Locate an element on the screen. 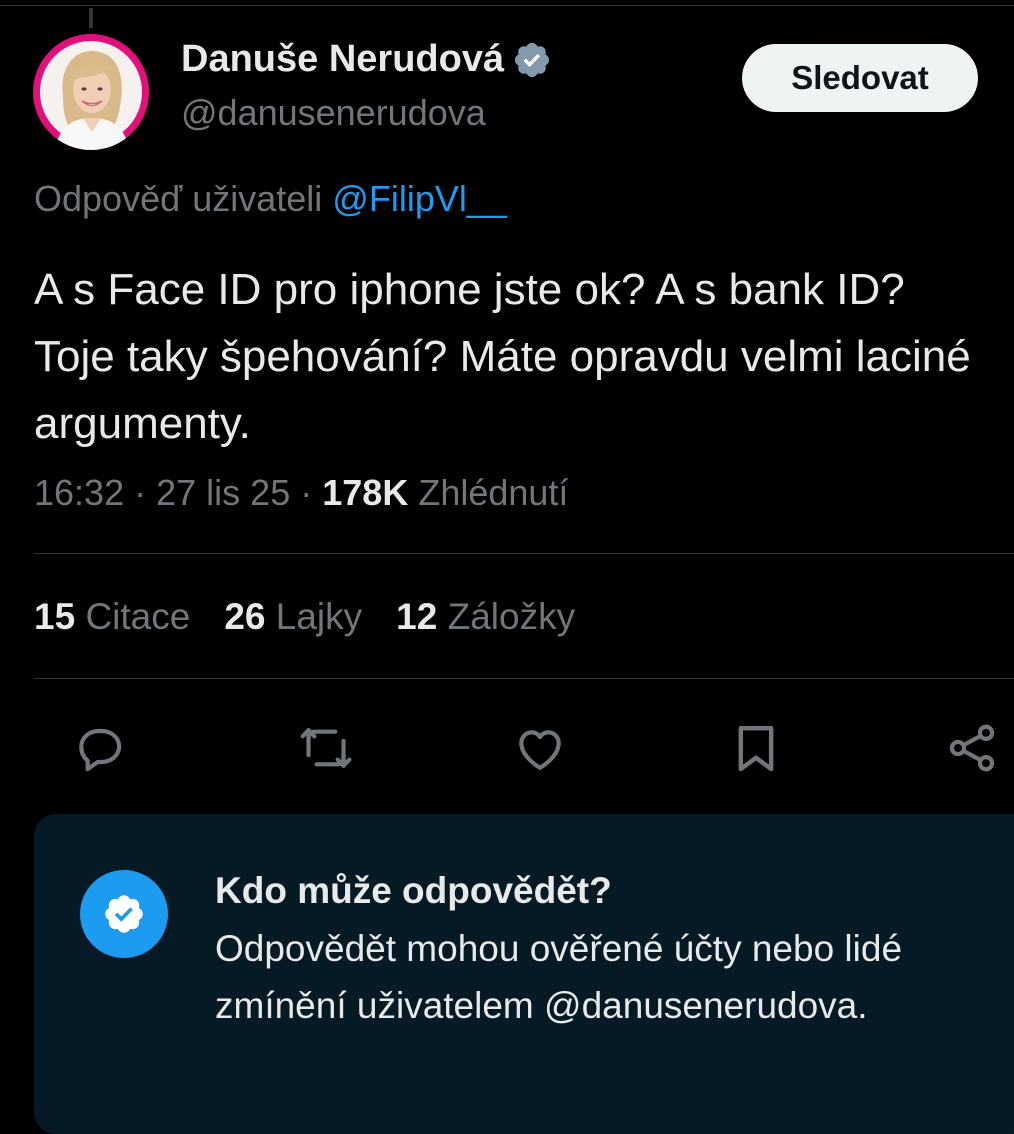  bookmarks-label: Záložky is located at coordinates (511, 616).